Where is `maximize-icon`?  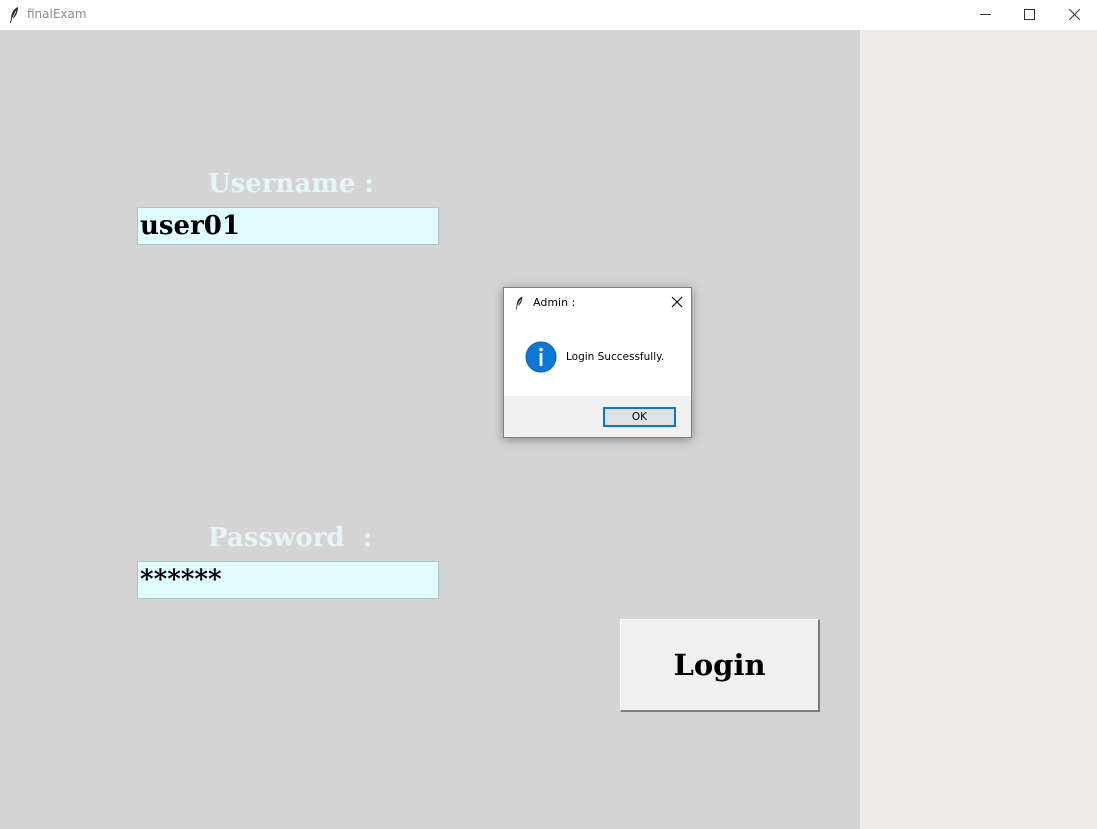
maximize-icon is located at coordinates (1029, 14).